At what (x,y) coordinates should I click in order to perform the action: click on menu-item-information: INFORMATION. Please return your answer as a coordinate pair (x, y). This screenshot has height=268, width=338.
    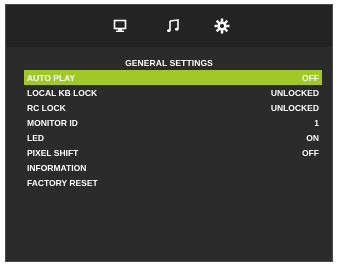
    Looking at the image, I should click on (173, 167).